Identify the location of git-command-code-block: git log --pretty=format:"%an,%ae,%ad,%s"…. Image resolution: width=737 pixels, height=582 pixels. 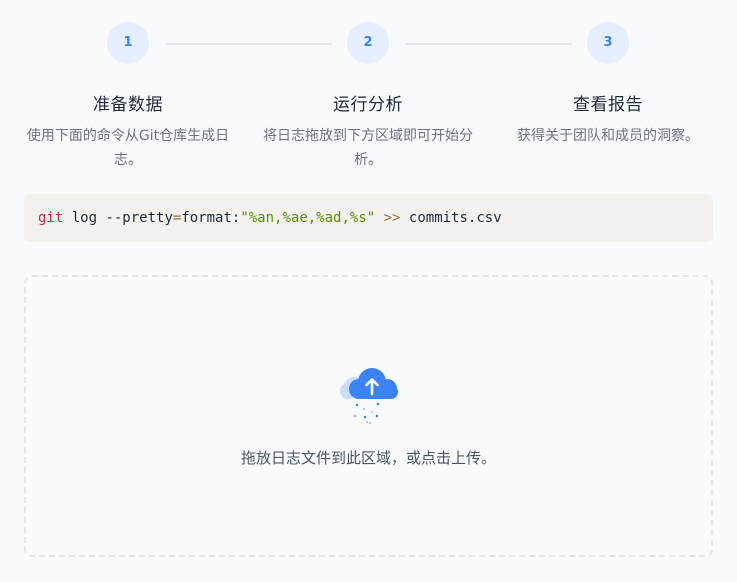
(368, 218).